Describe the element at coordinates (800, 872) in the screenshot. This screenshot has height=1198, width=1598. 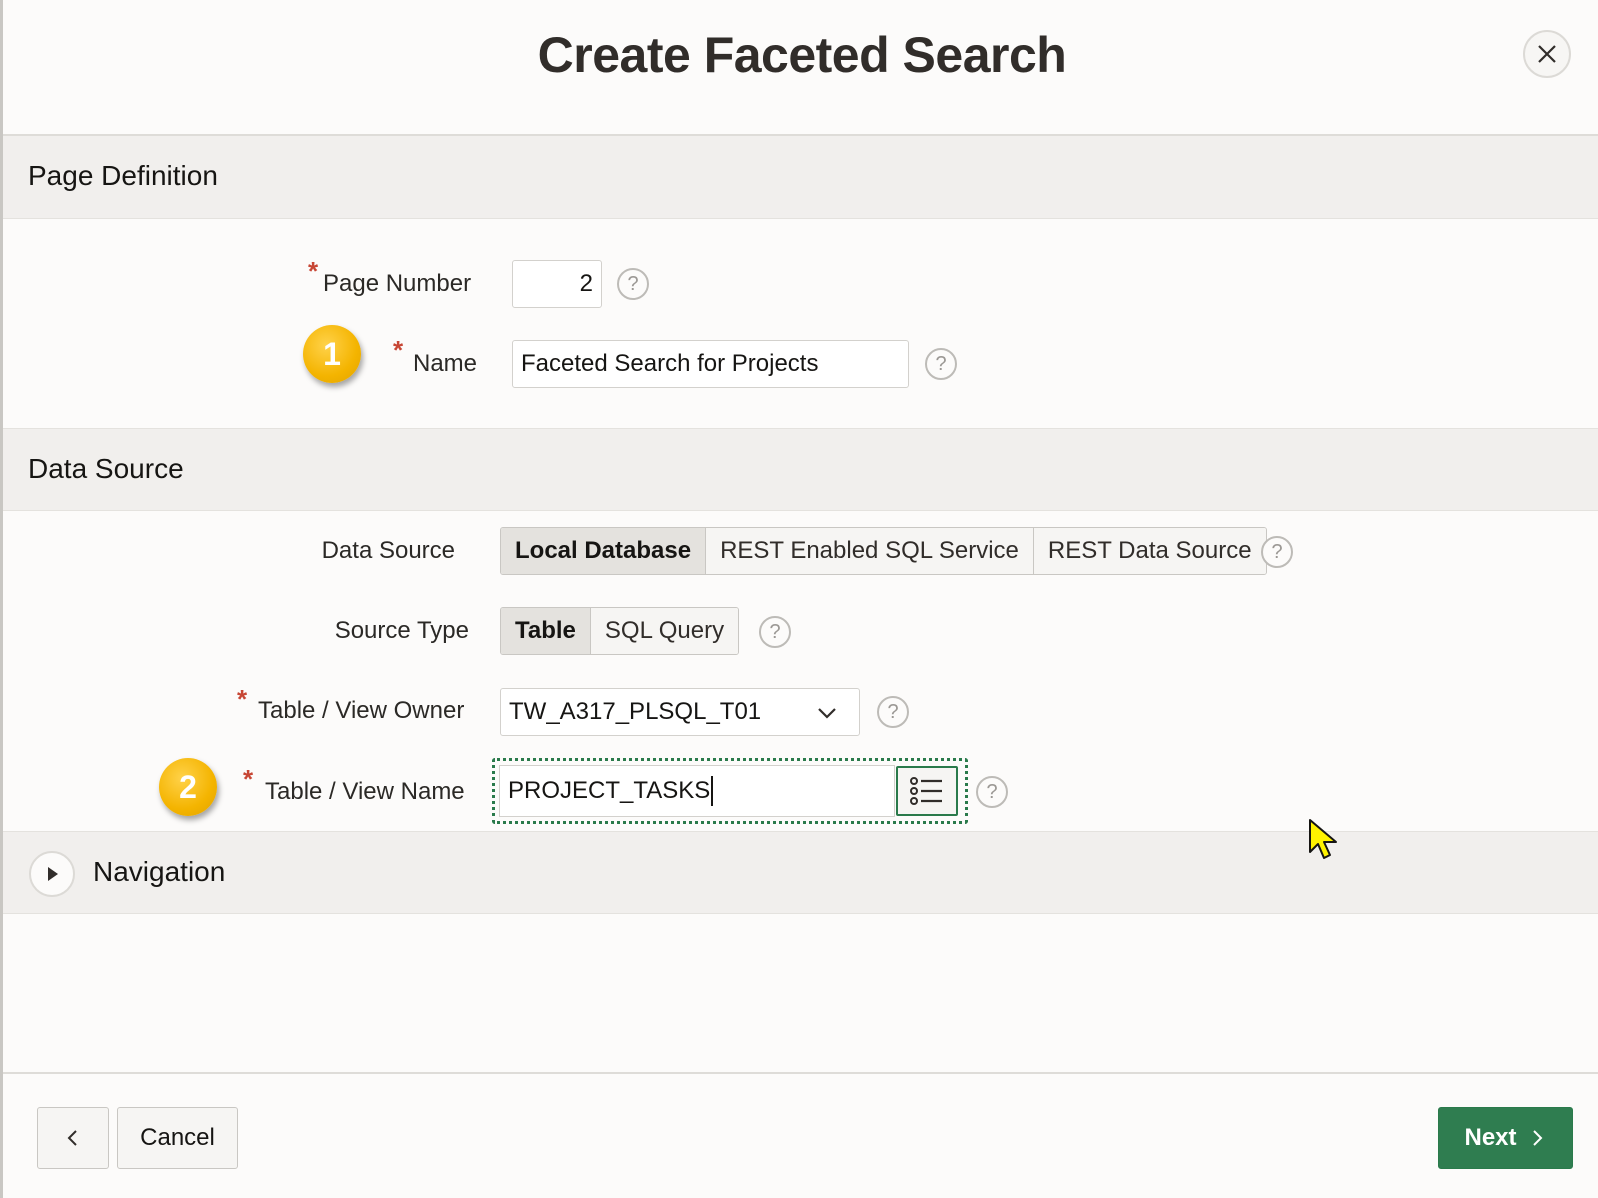
I see `navigation-region-header: Navigation` at that location.